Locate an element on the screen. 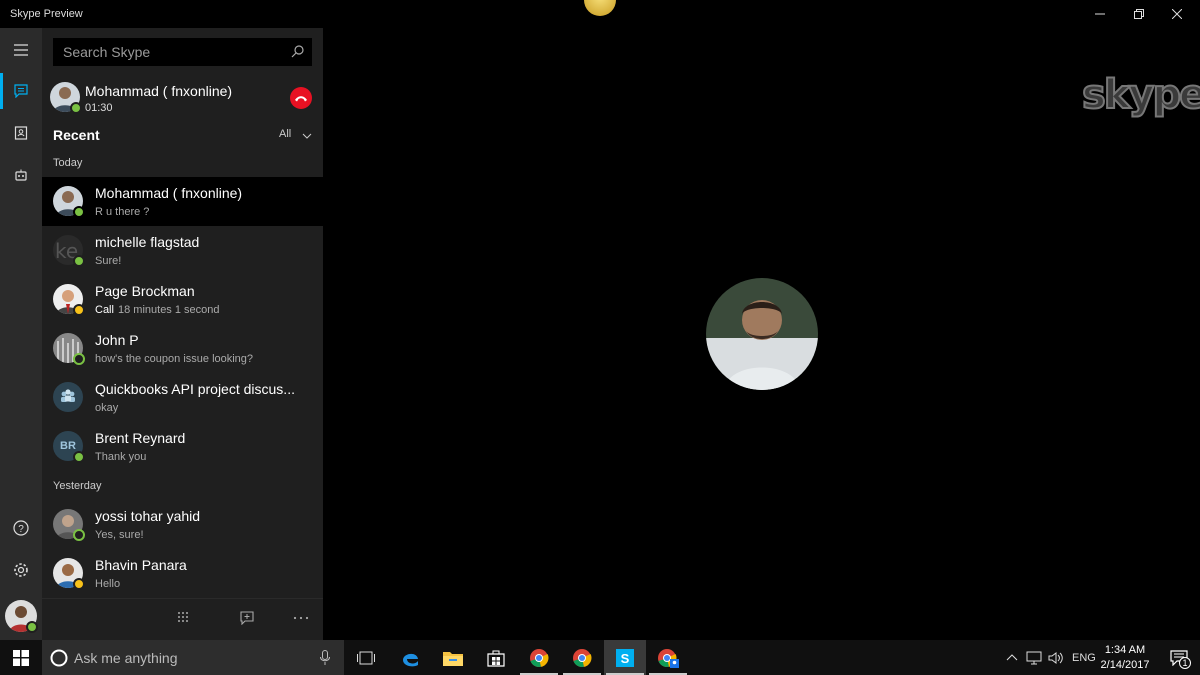  help-icon: ? is located at coordinates (21, 528).